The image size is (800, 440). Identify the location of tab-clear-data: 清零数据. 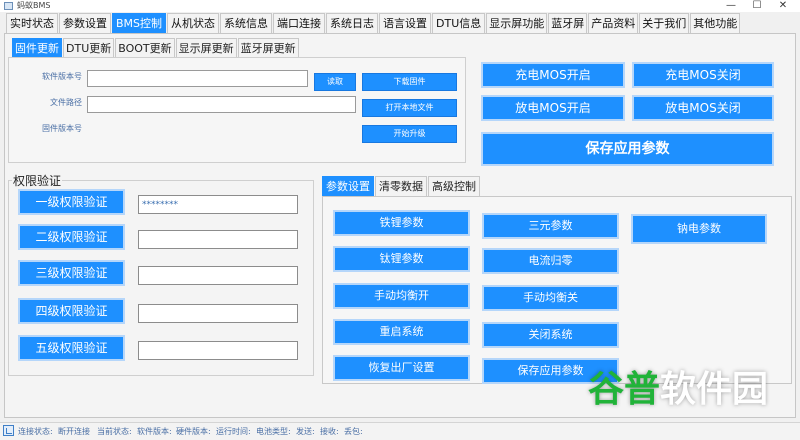
(401, 186).